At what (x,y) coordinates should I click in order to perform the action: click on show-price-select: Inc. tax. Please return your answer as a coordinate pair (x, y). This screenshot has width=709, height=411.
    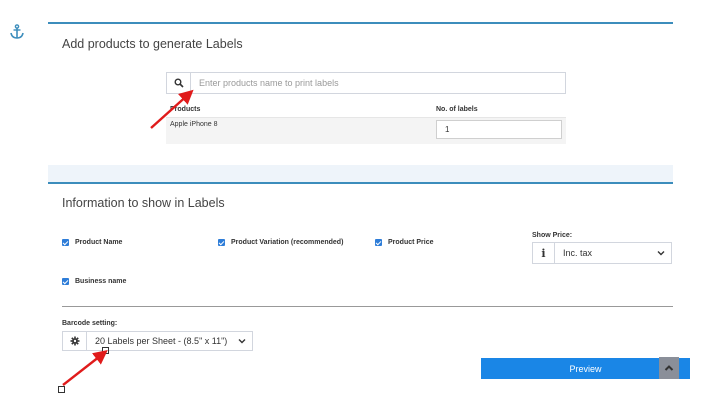
    Looking at the image, I should click on (613, 253).